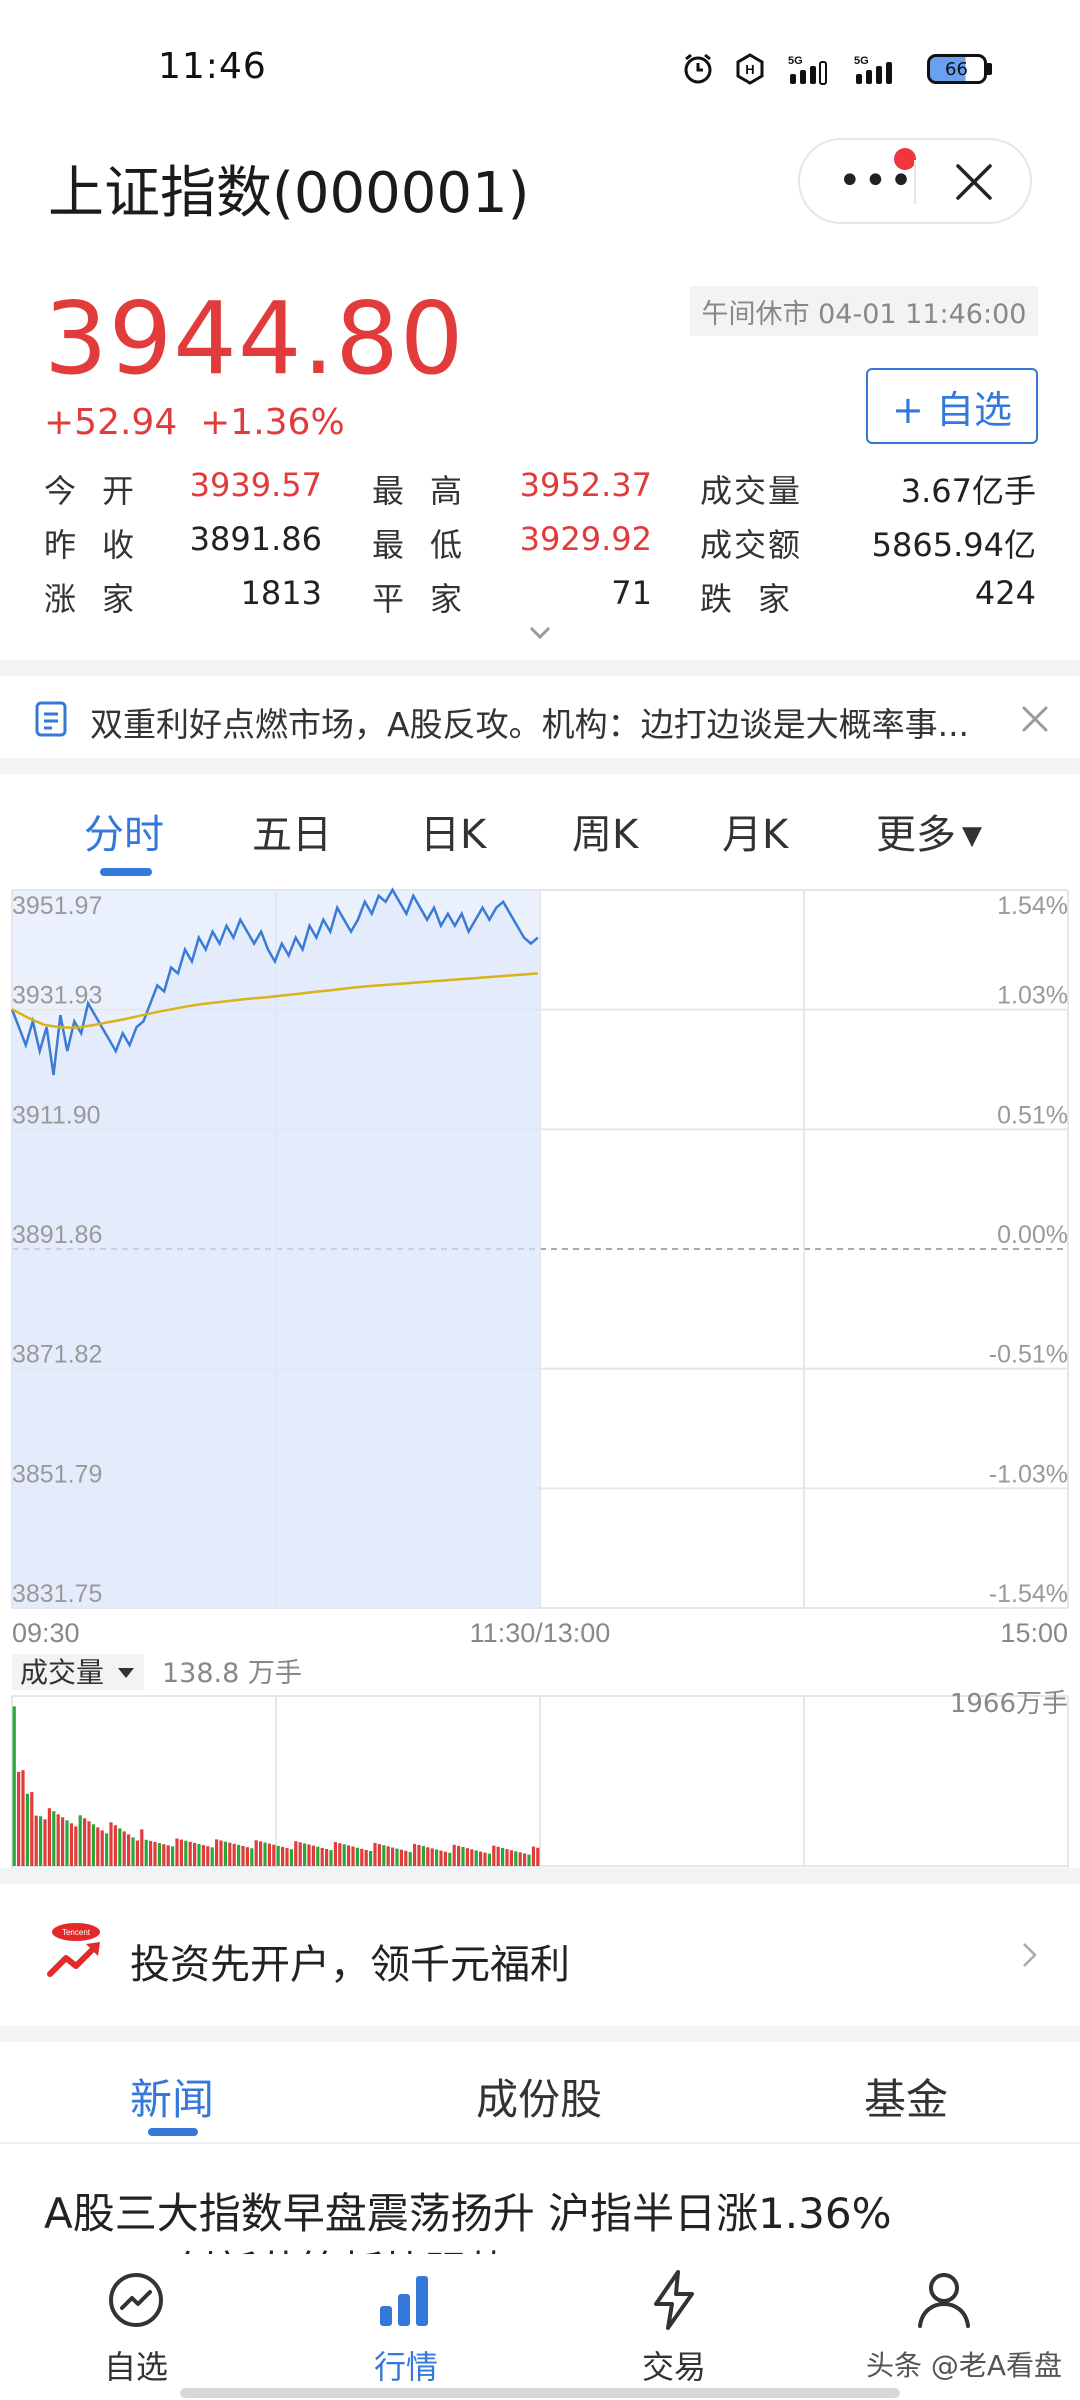  Describe the element at coordinates (406, 2365) in the screenshot. I see `nav-market: 行情` at that location.